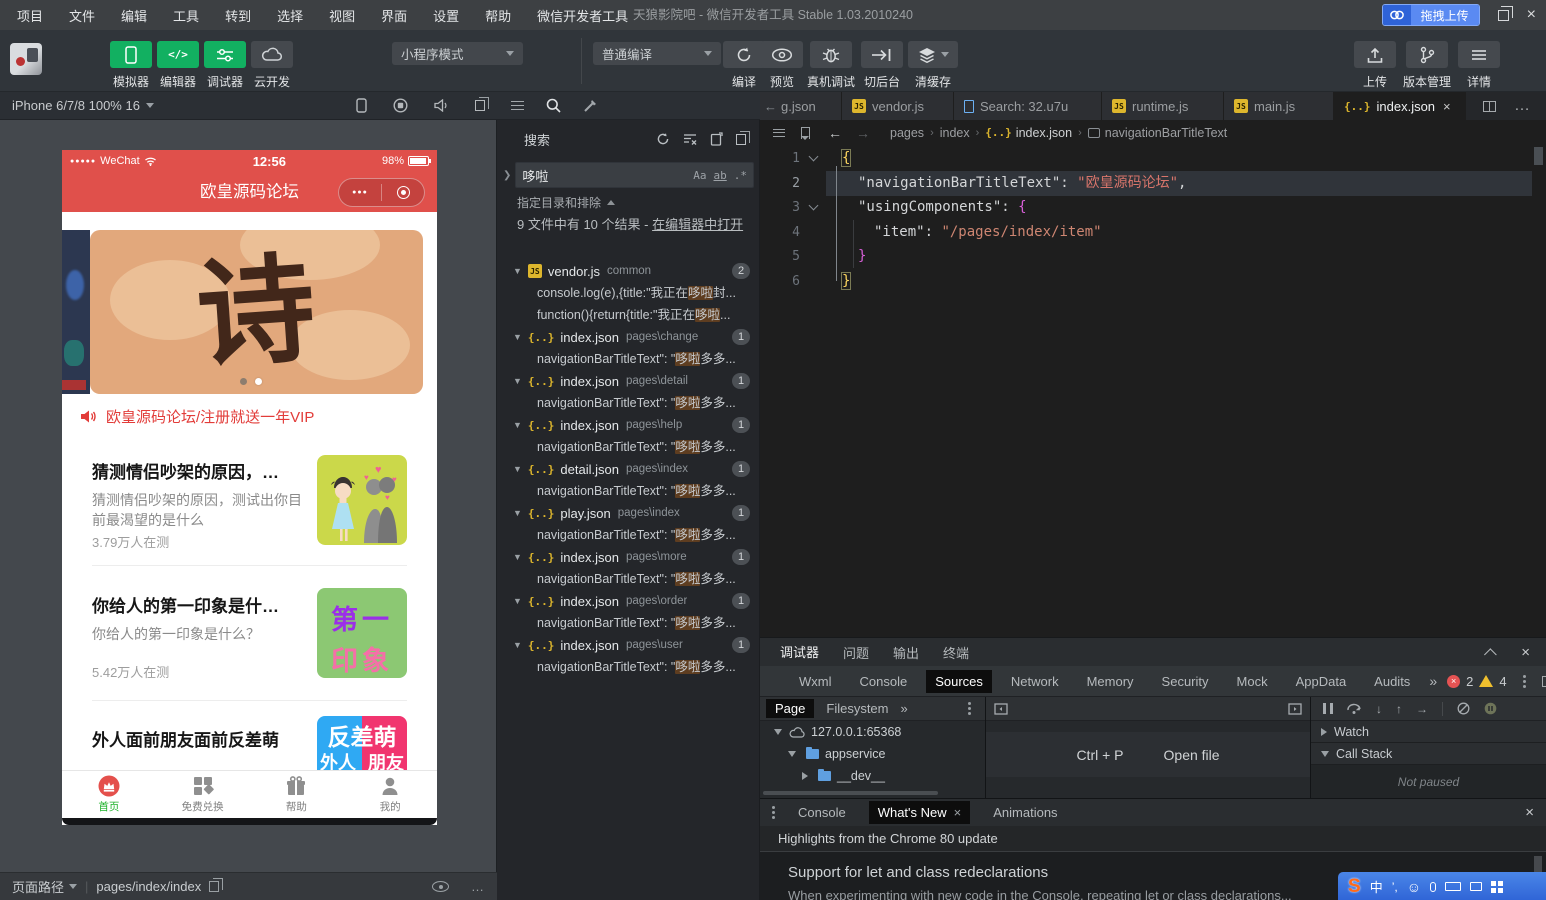 This screenshot has width=1546, height=900. I want to click on open-file-label: Open file, so click(1192, 755).